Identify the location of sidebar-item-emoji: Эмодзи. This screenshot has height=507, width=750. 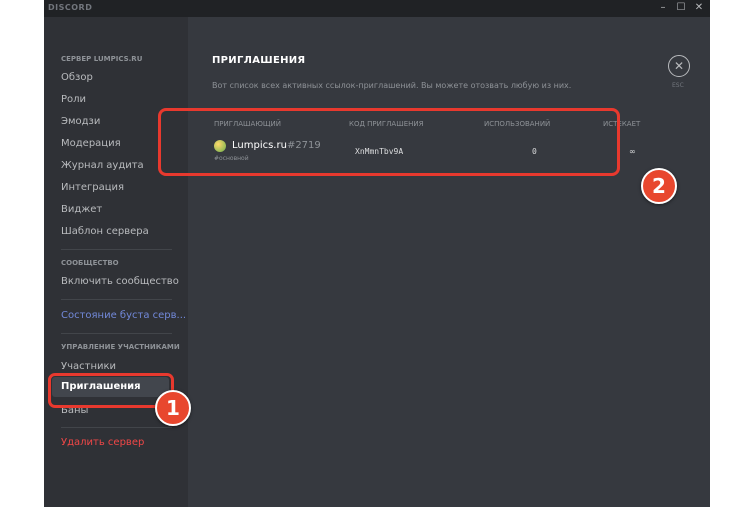
(80, 121).